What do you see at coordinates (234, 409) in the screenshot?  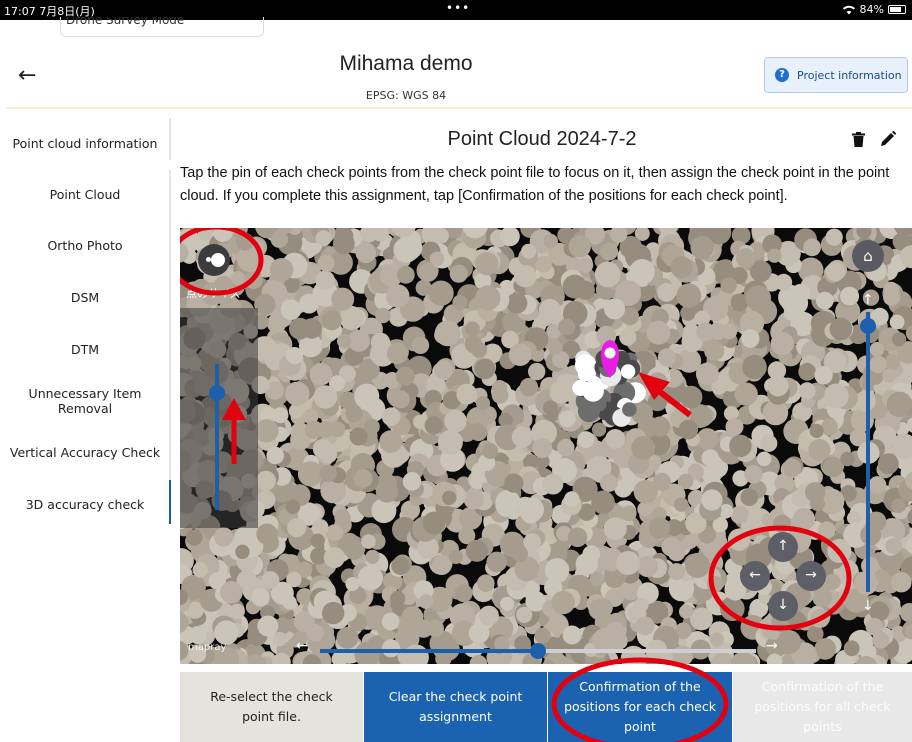 I see `annotation-arrowhead-up` at bounding box center [234, 409].